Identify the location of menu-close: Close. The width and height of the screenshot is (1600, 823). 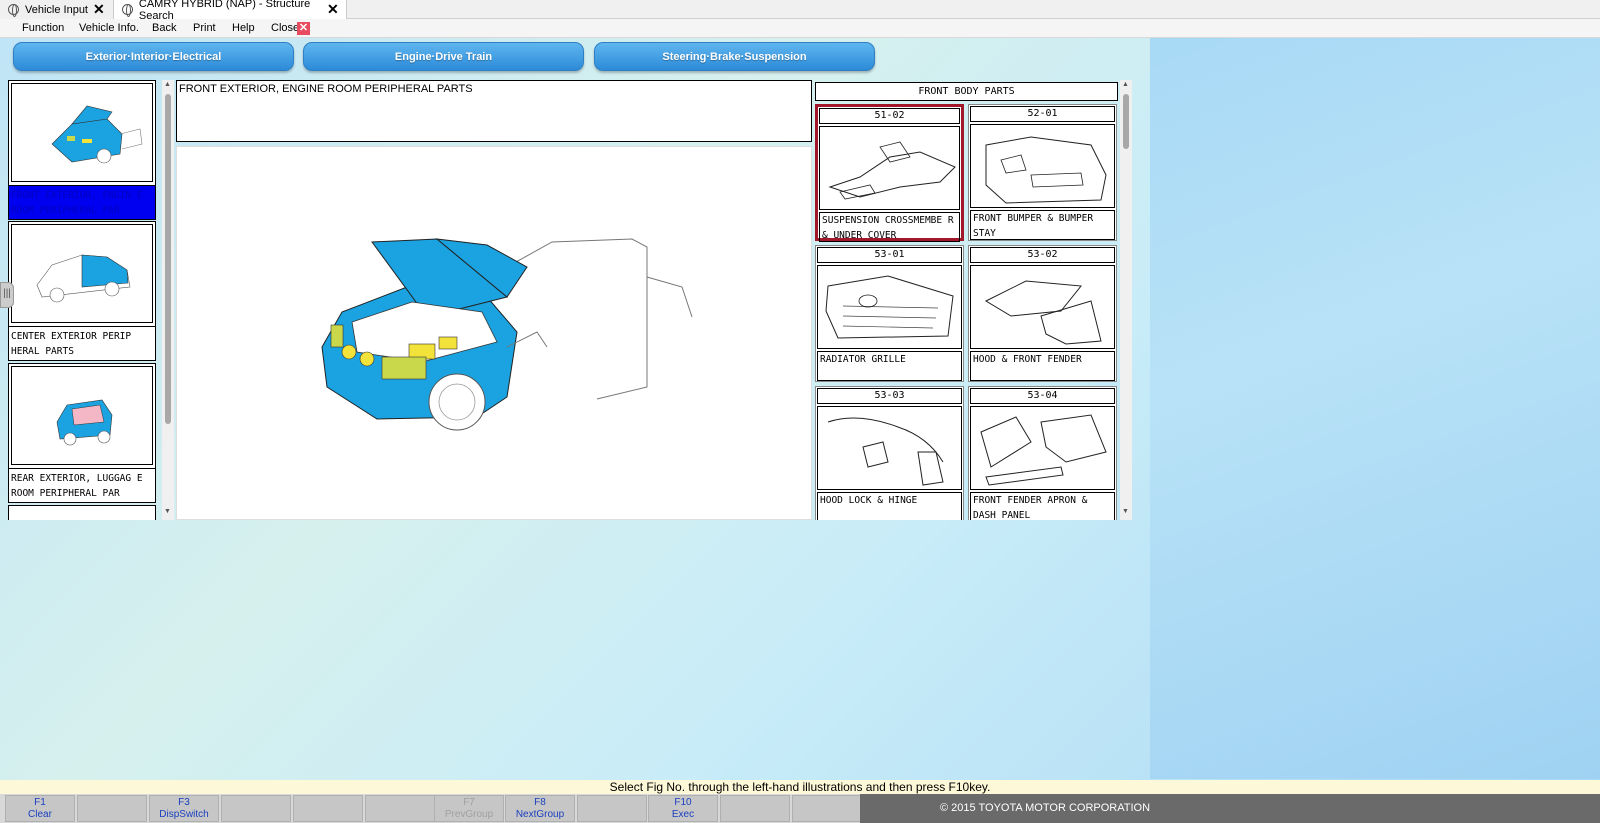
(285, 28).